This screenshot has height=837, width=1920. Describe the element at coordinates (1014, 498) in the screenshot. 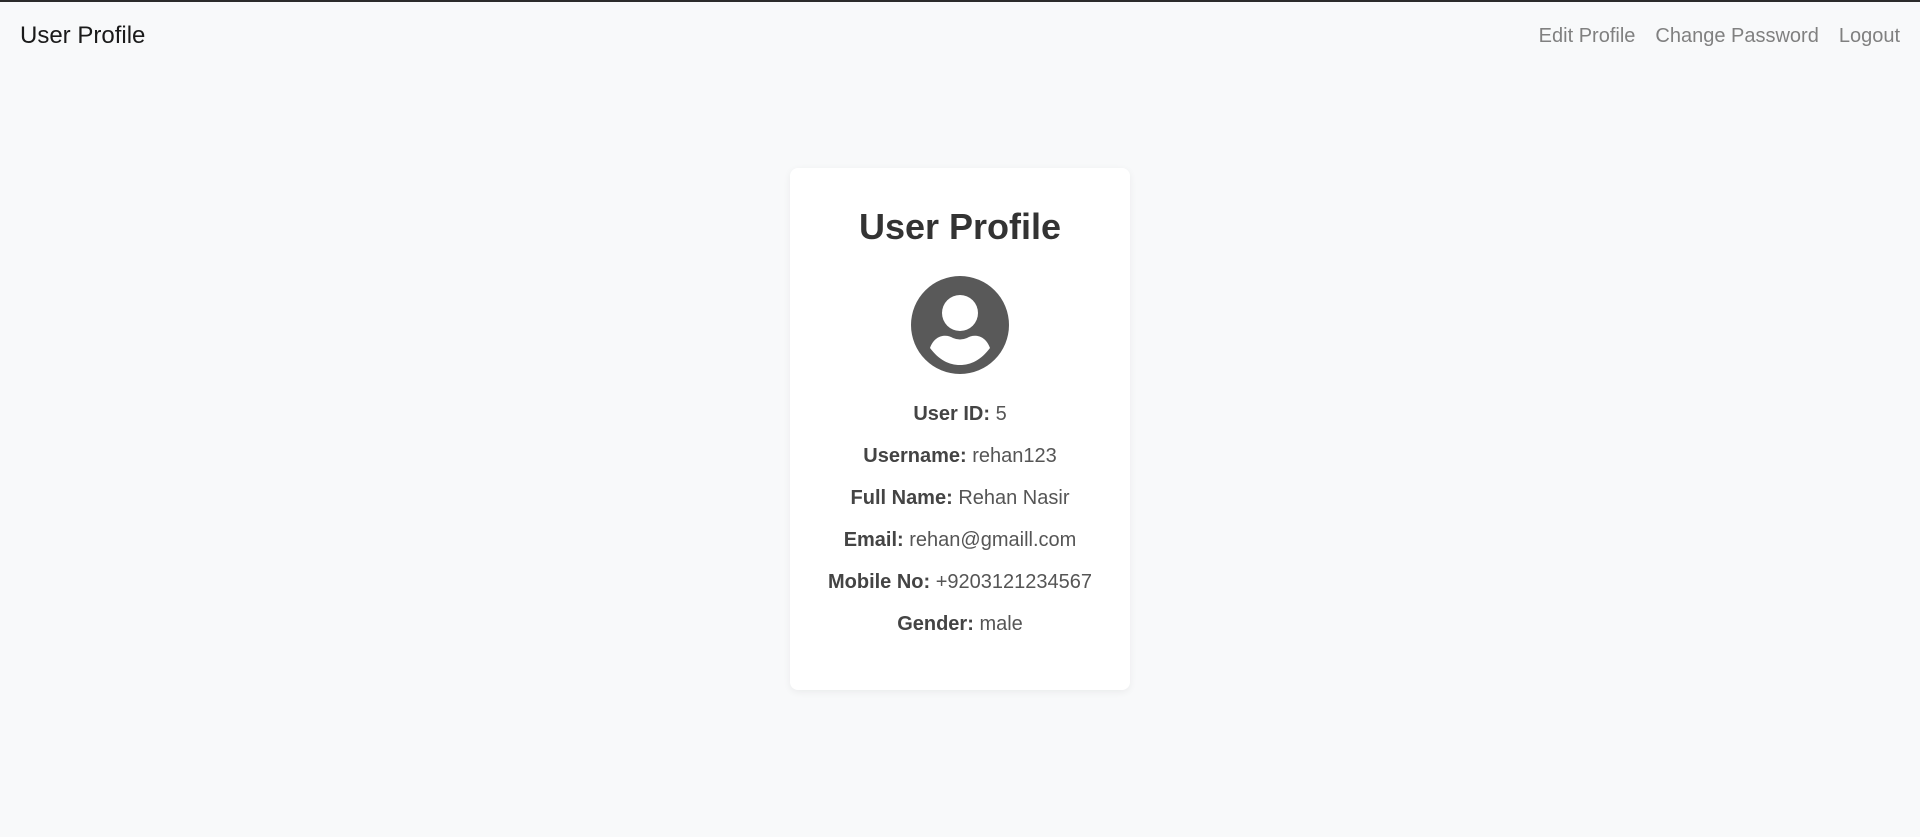

I see `full-name-value: Rehan Nasir` at that location.